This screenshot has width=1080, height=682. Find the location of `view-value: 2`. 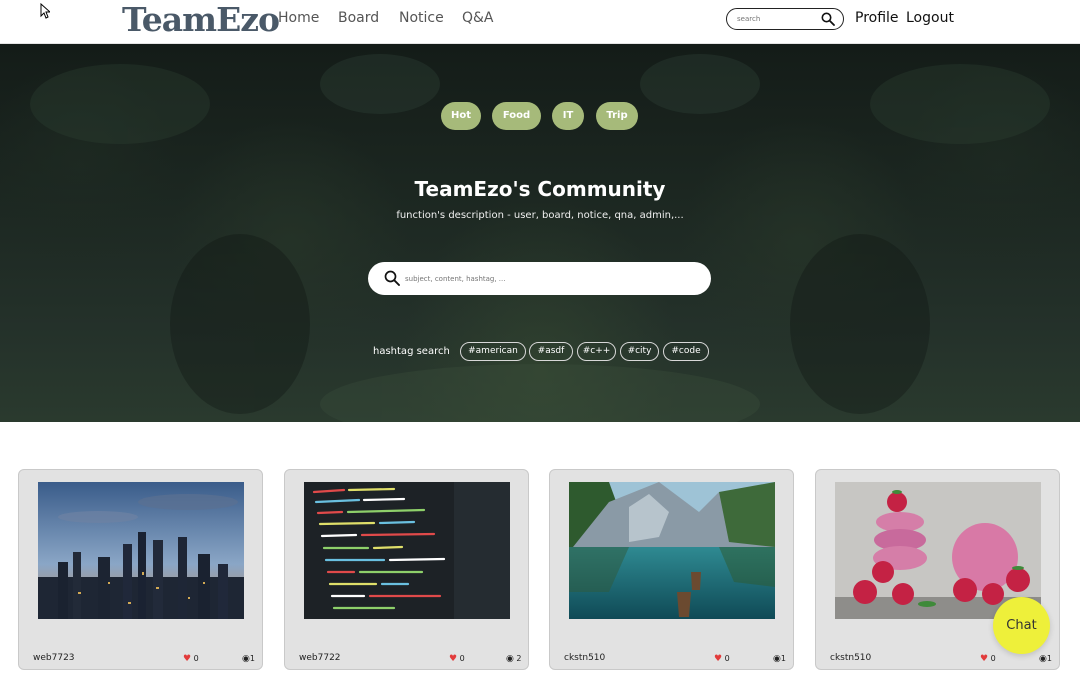

view-value: 2 is located at coordinates (519, 658).